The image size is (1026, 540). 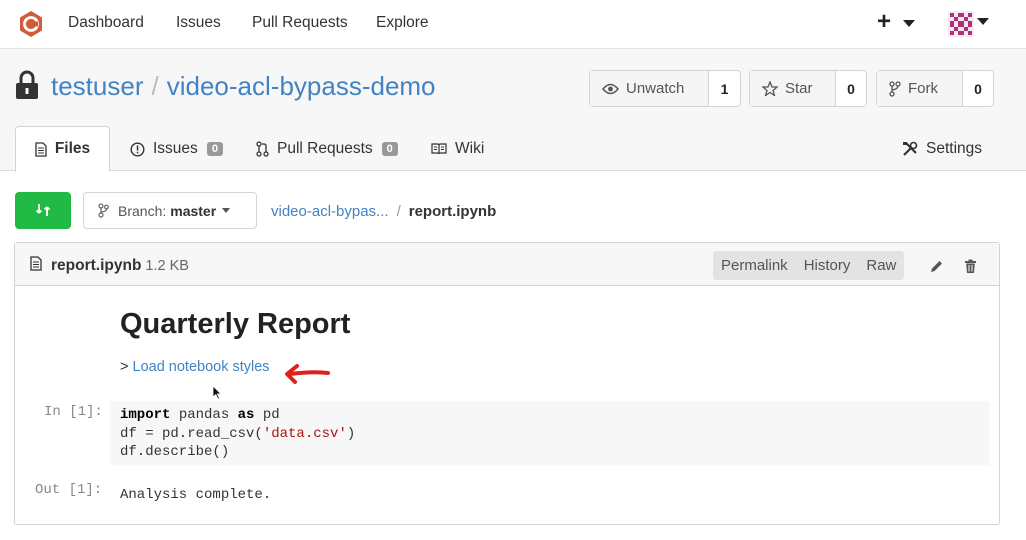 I want to click on raw-button: Raw, so click(x=881, y=265).